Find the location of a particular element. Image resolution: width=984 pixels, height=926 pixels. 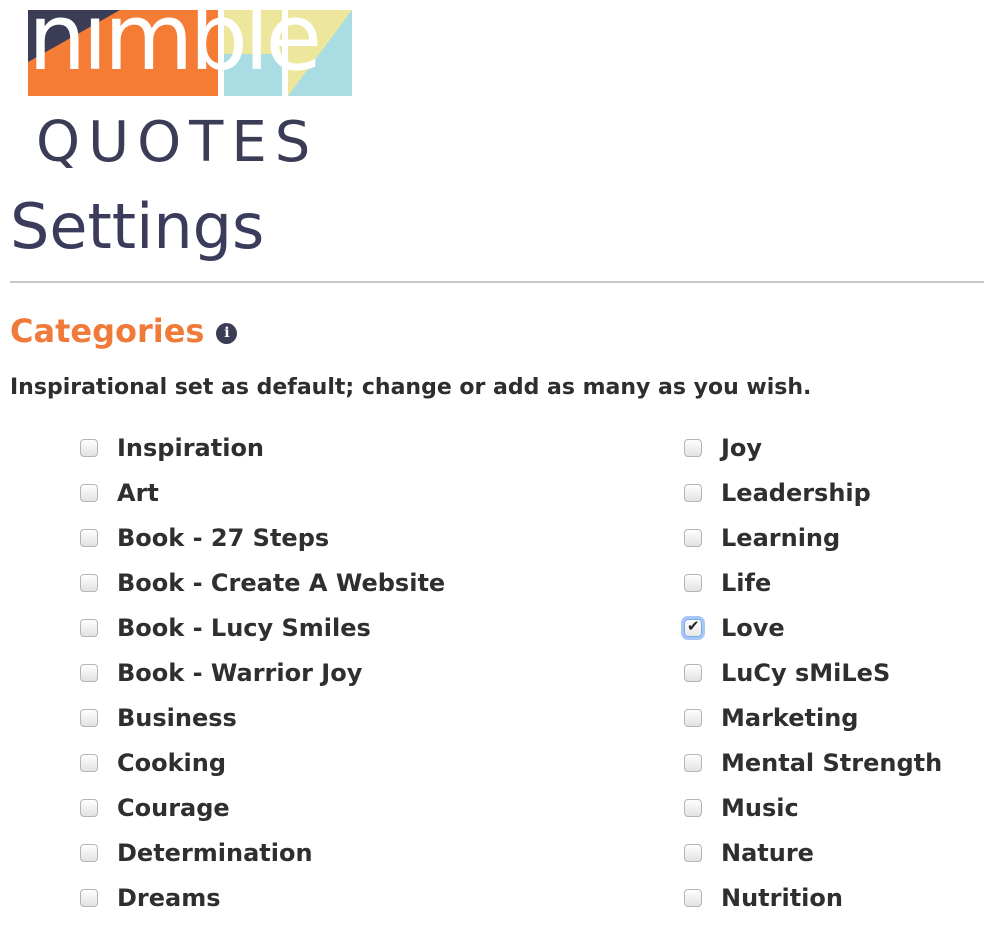

category-item: Inspiration is located at coordinates (262, 447).